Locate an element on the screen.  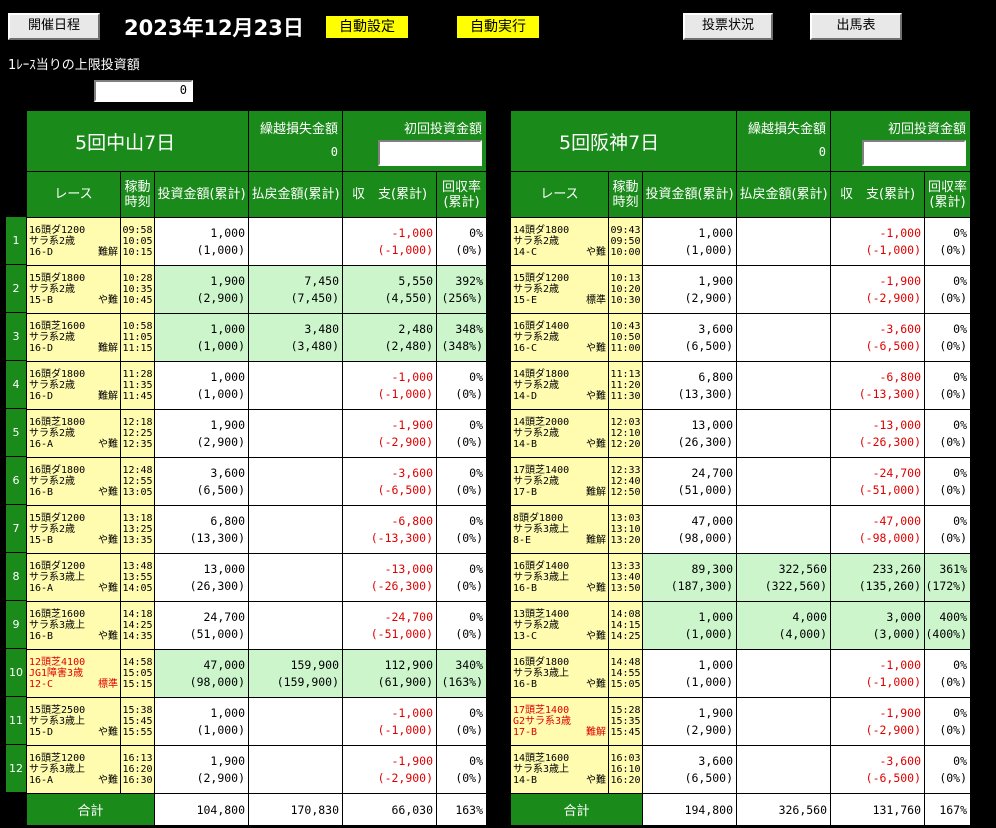
race-info: 16頭ダ1400 サラ系2歳 16-C や難 is located at coordinates (559, 337).